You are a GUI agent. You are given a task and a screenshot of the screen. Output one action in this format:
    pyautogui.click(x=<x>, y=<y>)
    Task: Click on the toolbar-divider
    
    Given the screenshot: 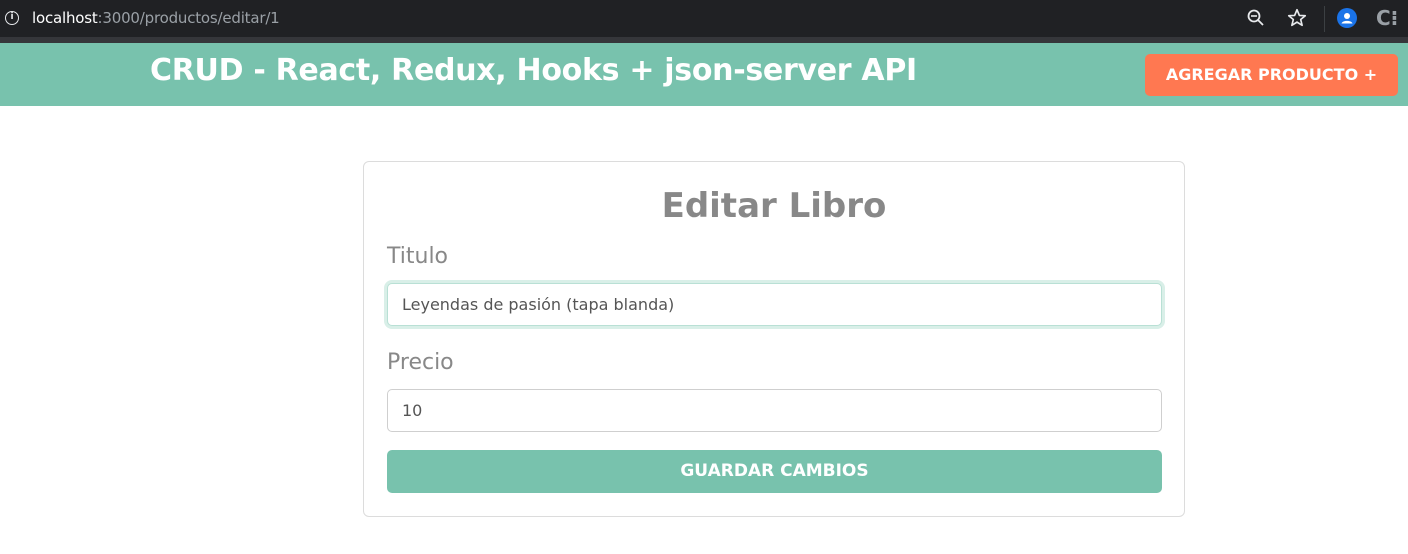 What is the action you would take?
    pyautogui.click(x=1324, y=19)
    